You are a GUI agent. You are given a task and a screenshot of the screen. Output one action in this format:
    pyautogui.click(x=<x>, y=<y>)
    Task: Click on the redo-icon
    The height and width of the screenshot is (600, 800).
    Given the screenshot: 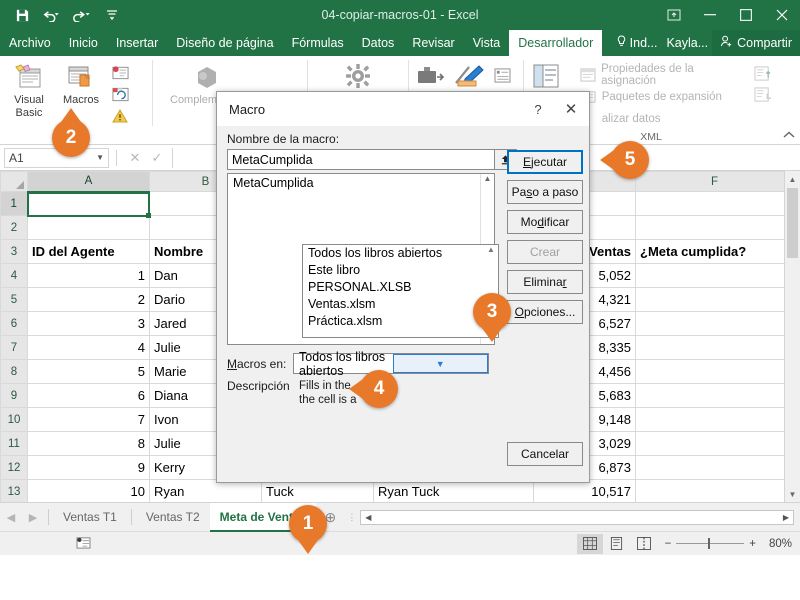 What is the action you would take?
    pyautogui.click(x=82, y=15)
    